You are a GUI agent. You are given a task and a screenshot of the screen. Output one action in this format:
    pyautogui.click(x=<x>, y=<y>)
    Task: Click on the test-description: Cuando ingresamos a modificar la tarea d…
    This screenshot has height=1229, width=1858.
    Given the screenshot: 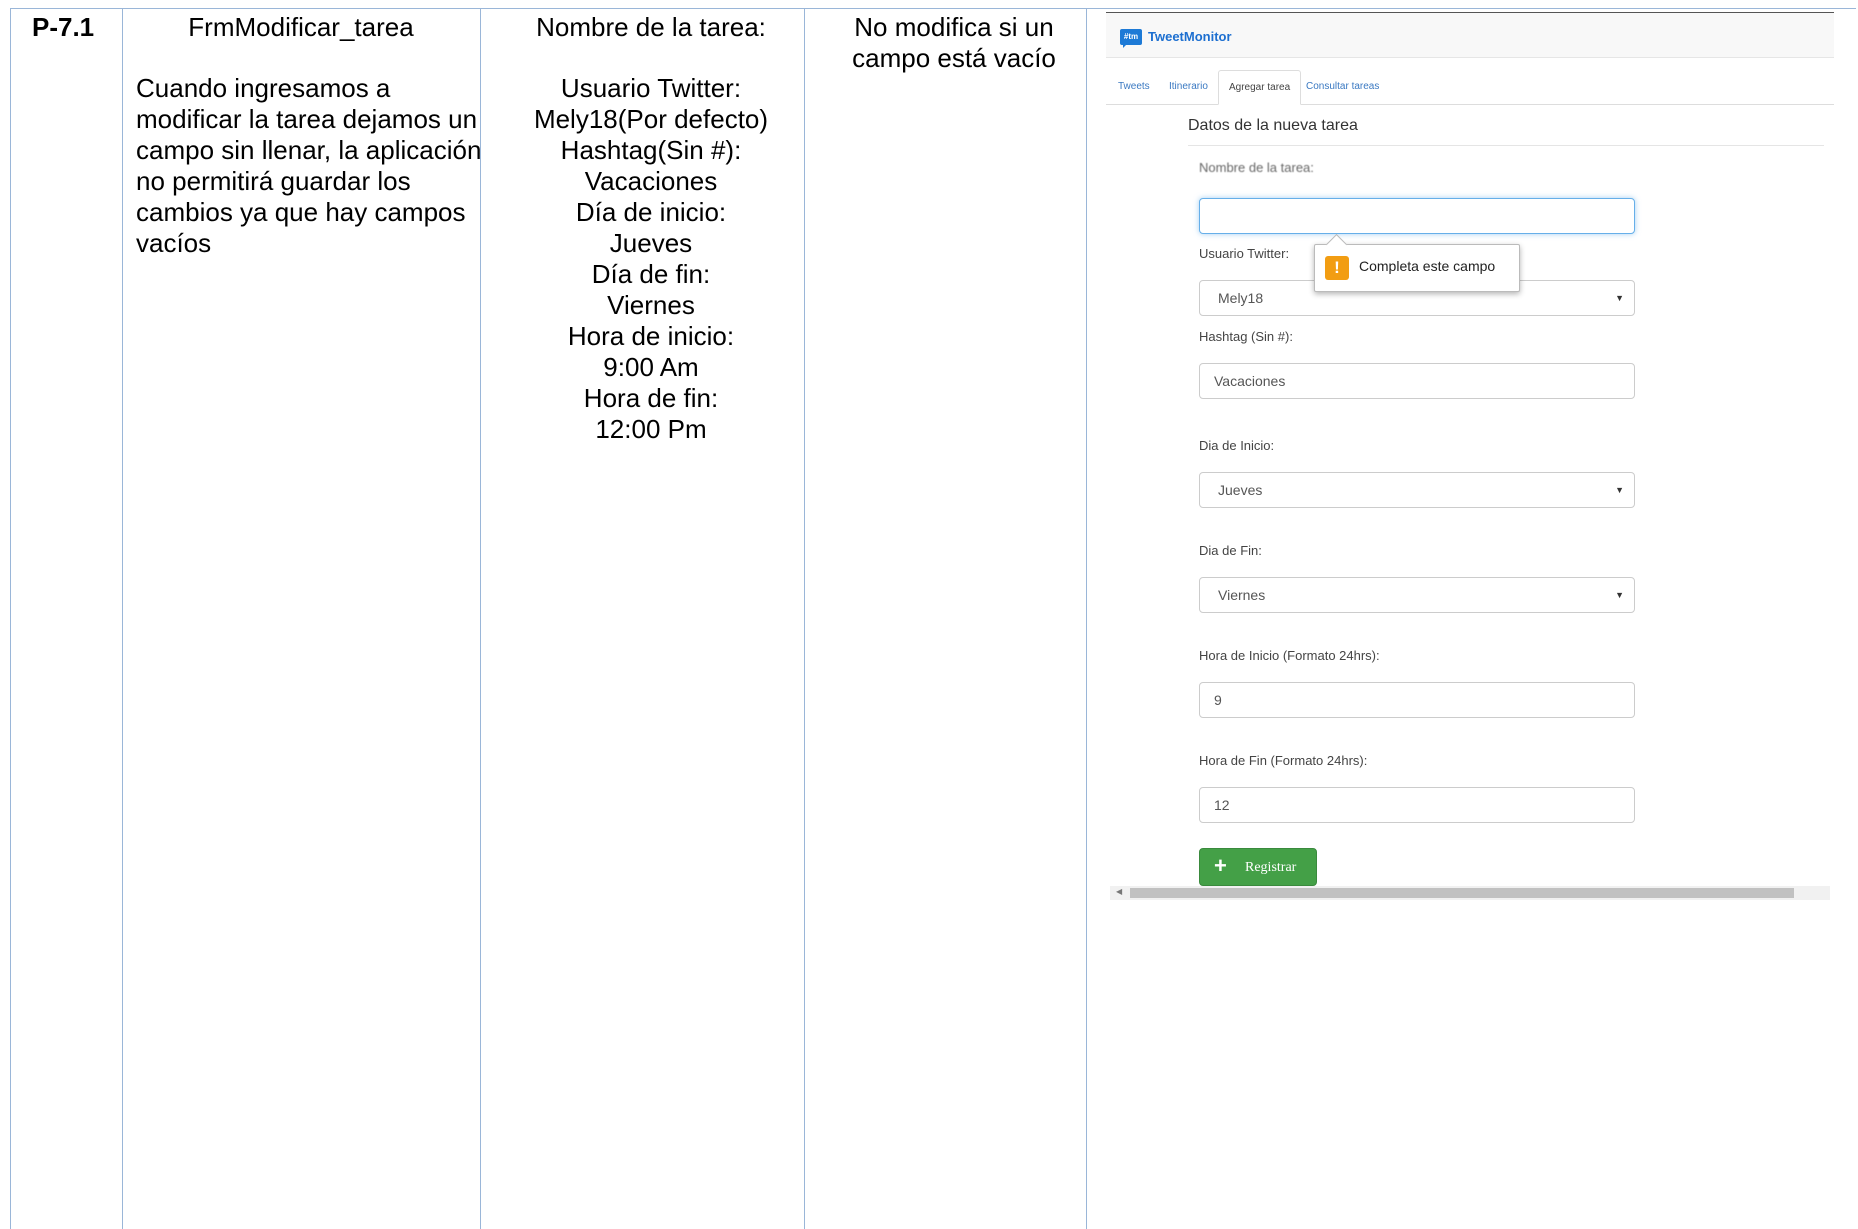 What is the action you would take?
    pyautogui.click(x=309, y=165)
    